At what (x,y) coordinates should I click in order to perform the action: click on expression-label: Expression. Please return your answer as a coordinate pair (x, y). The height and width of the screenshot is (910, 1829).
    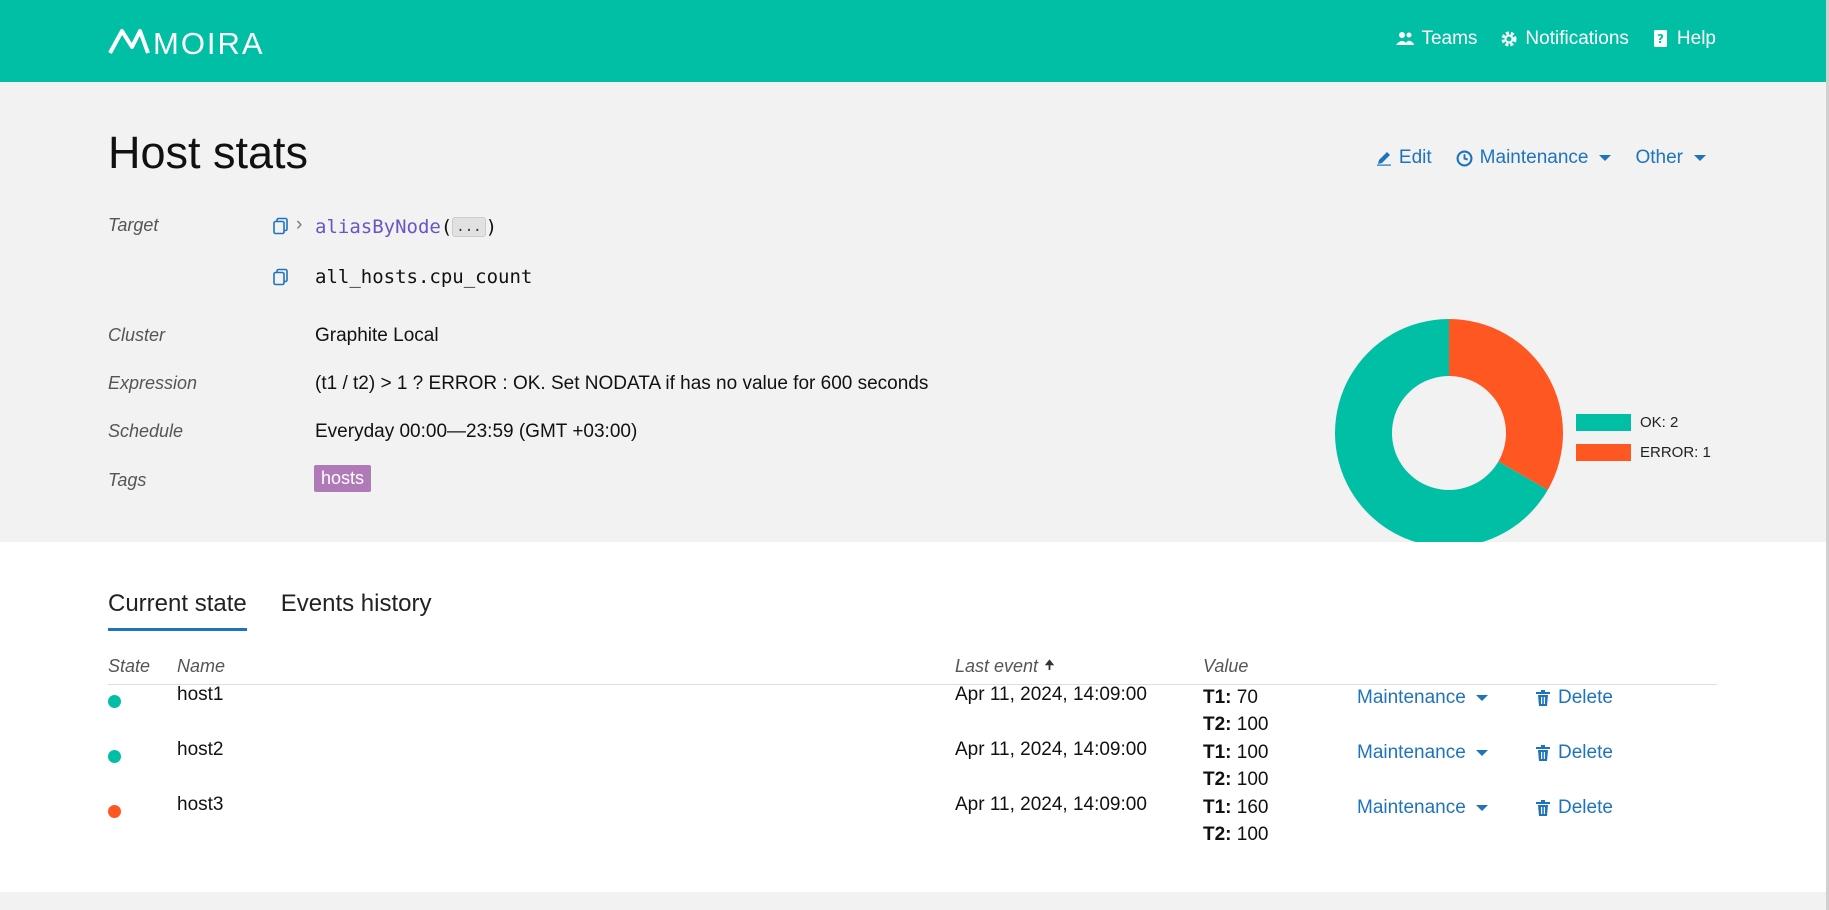
    Looking at the image, I should click on (153, 383).